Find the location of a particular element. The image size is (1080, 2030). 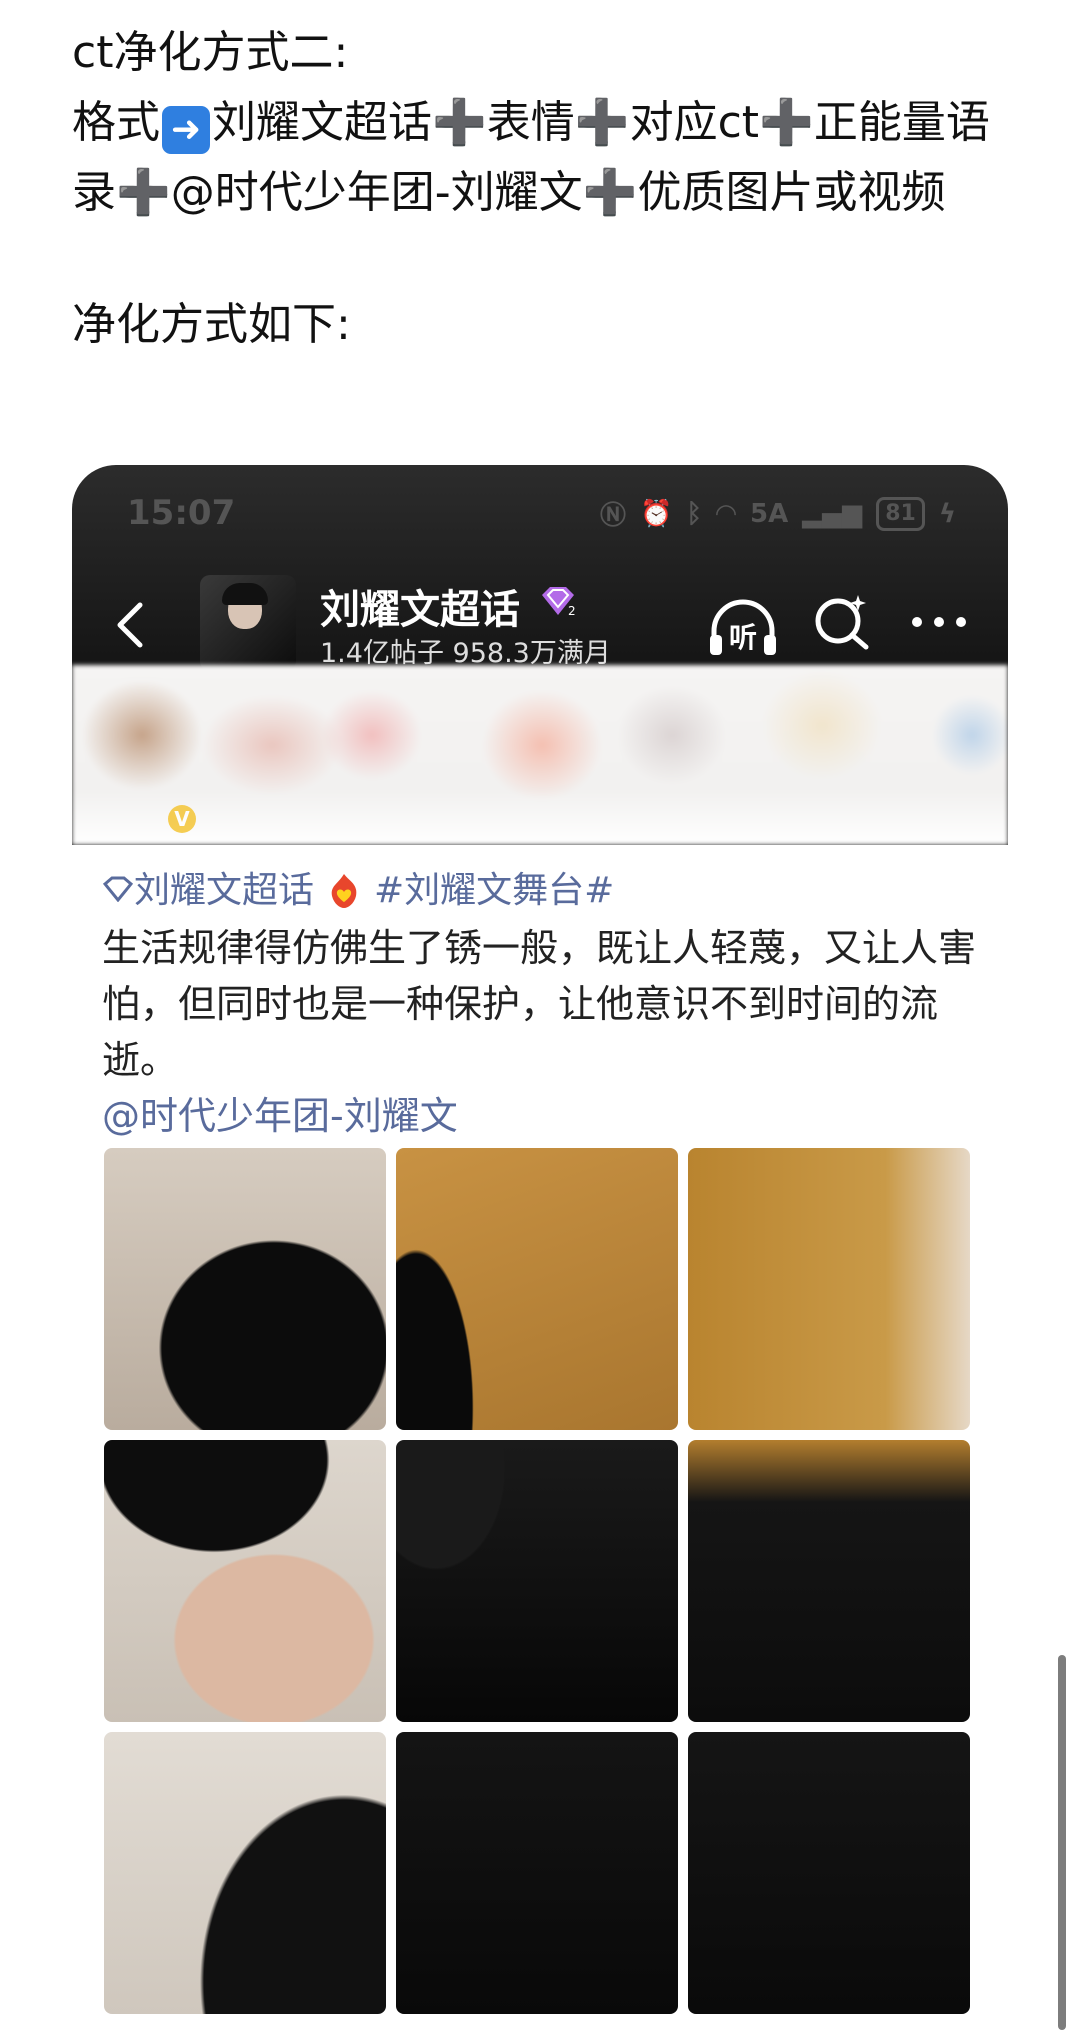

mention-link: @时代少年团-刘耀文 is located at coordinates (280, 1112).